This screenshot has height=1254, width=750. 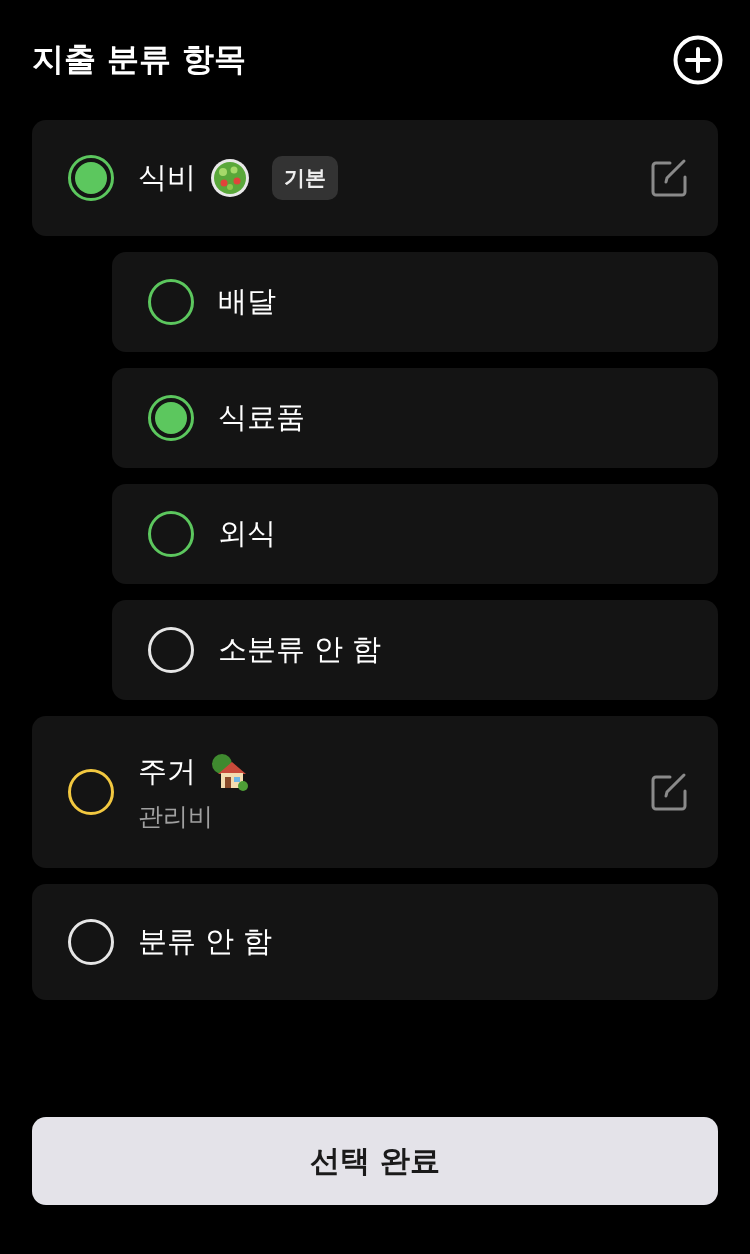 What do you see at coordinates (247, 301) in the screenshot?
I see `subcategory-name: 배달` at bounding box center [247, 301].